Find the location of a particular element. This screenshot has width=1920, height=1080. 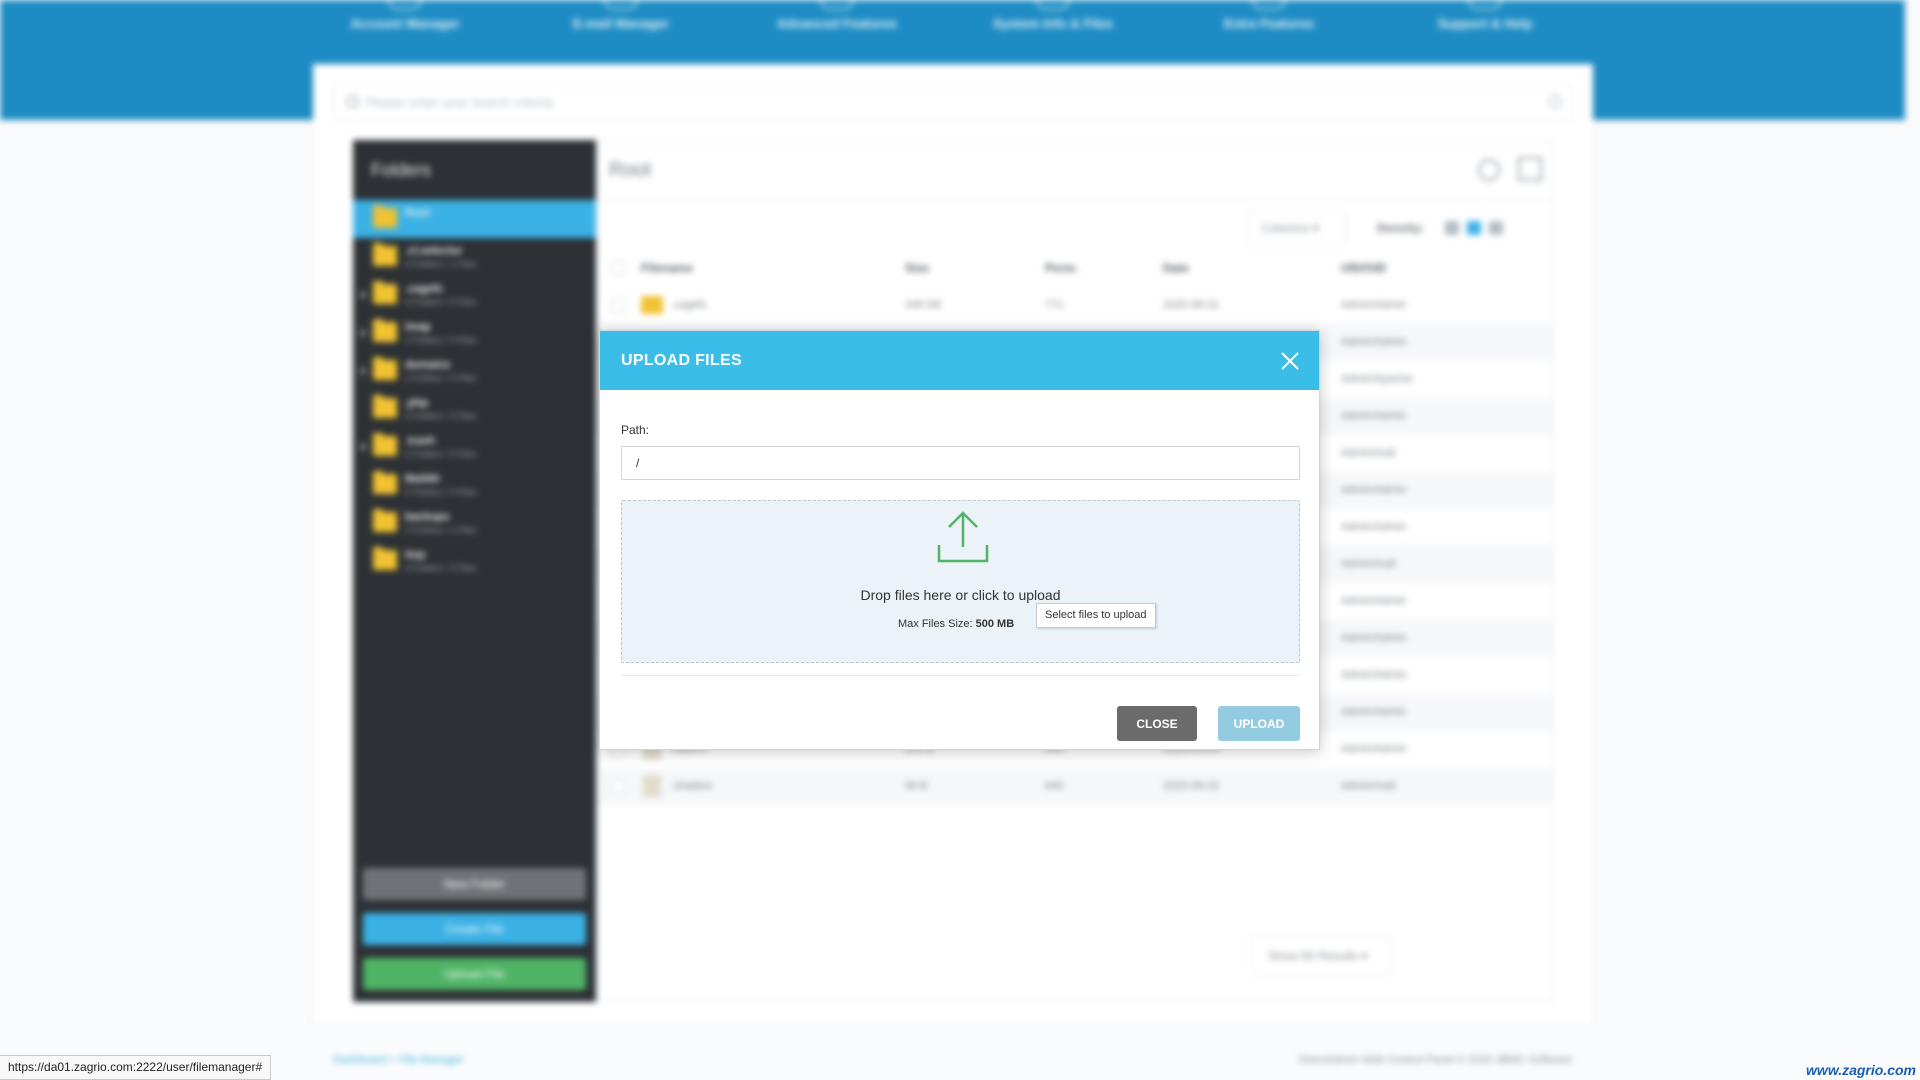

select-files-tooltip: Select files to upload is located at coordinates (1096, 615).